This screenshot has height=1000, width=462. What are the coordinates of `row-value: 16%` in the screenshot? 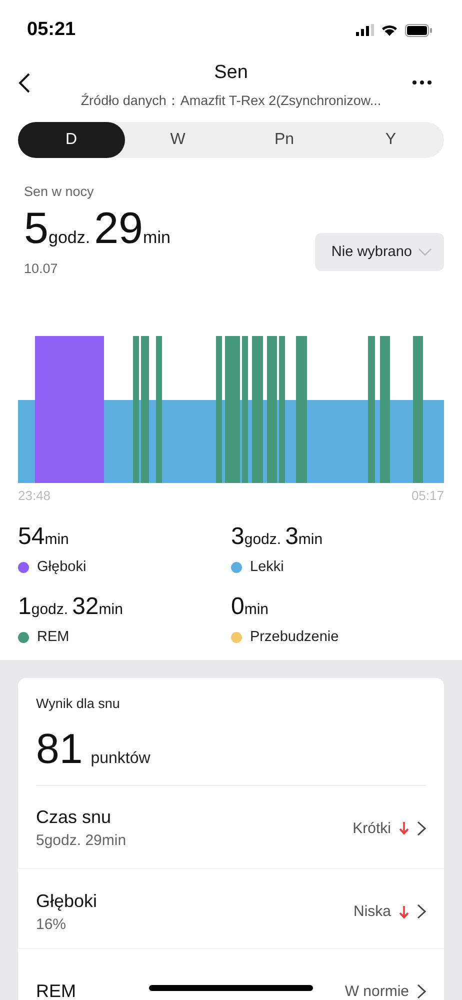 It's located at (52, 924).